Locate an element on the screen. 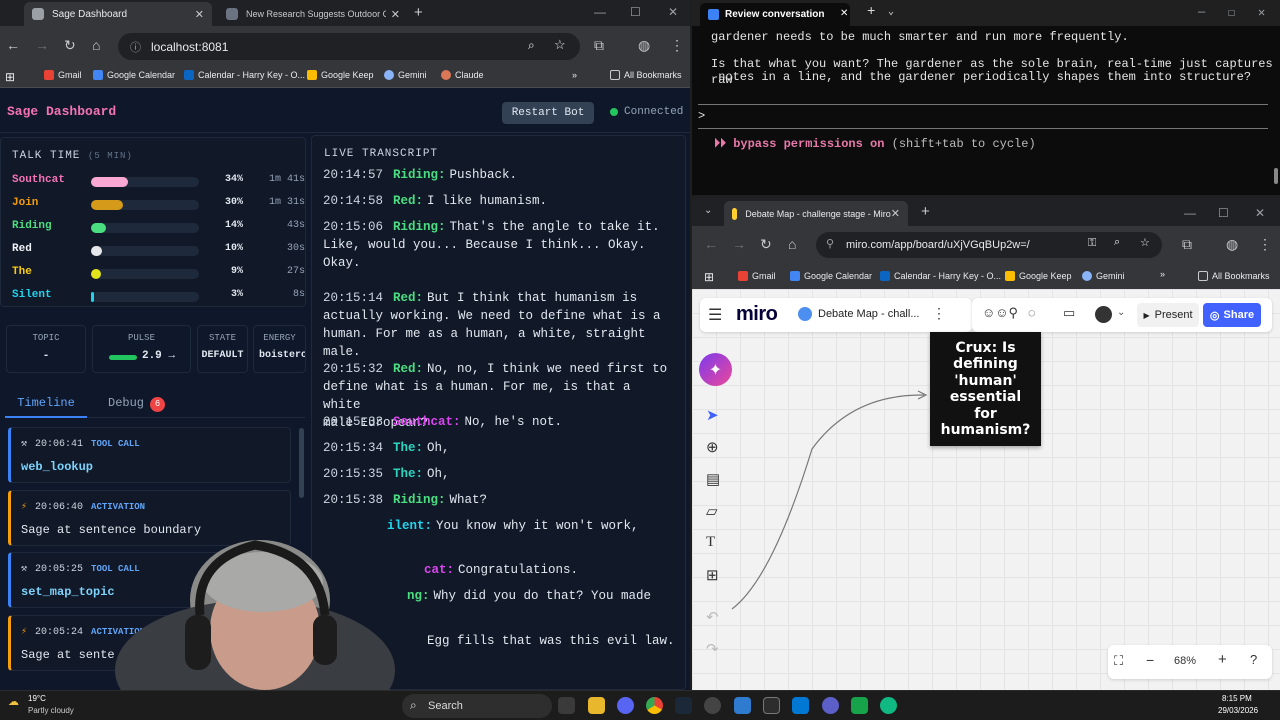 Image resolution: width=1280 pixels, height=720 pixels. stat-value-wrap: 2.9 → is located at coordinates (141, 356).